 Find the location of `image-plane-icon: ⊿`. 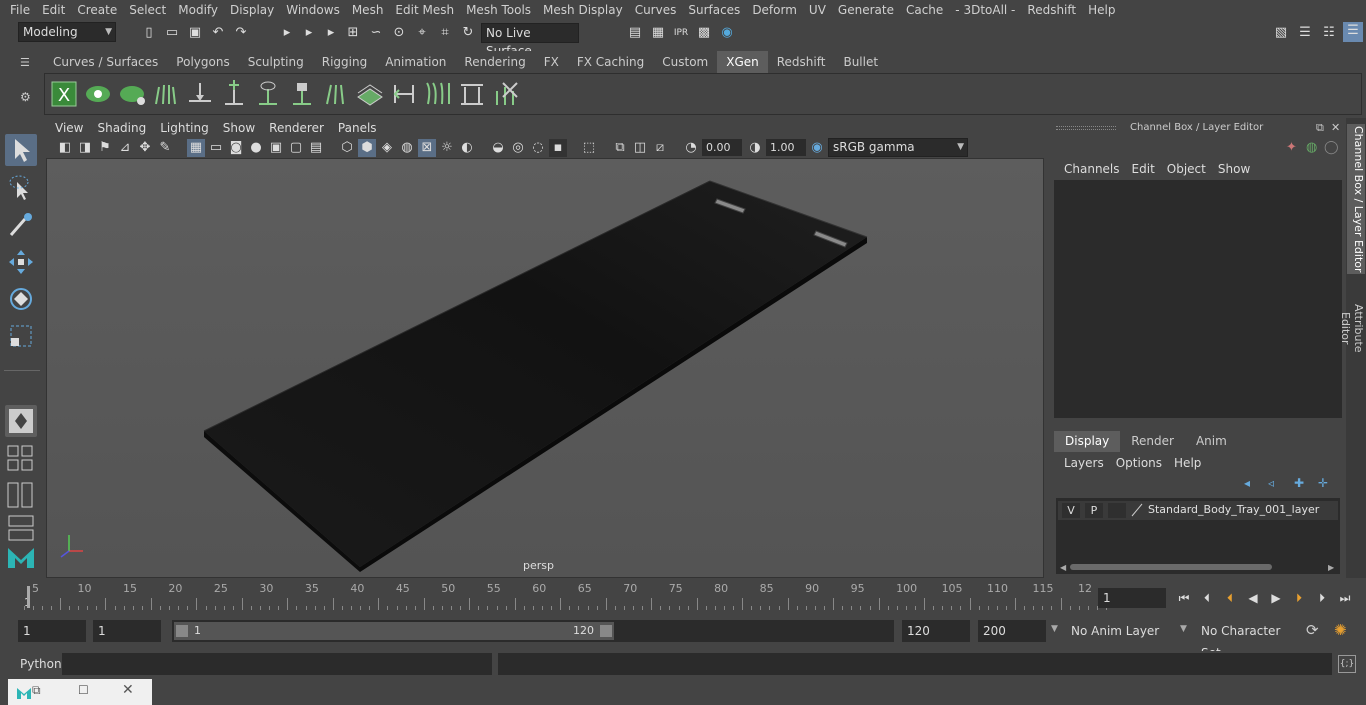

image-plane-icon: ⊿ is located at coordinates (125, 148).